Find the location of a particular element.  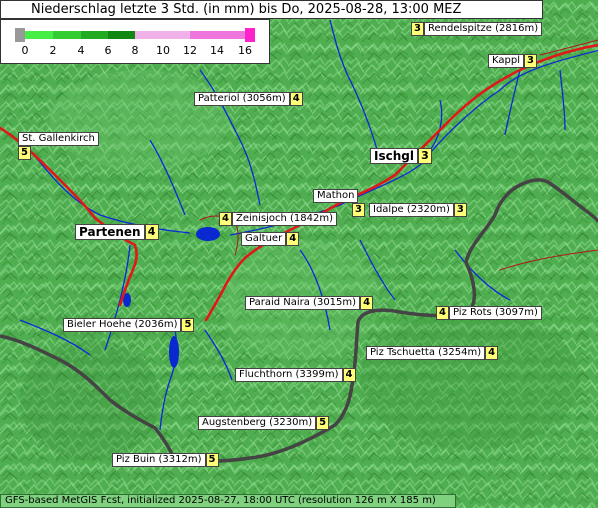

place-name: Mathon is located at coordinates (336, 196).